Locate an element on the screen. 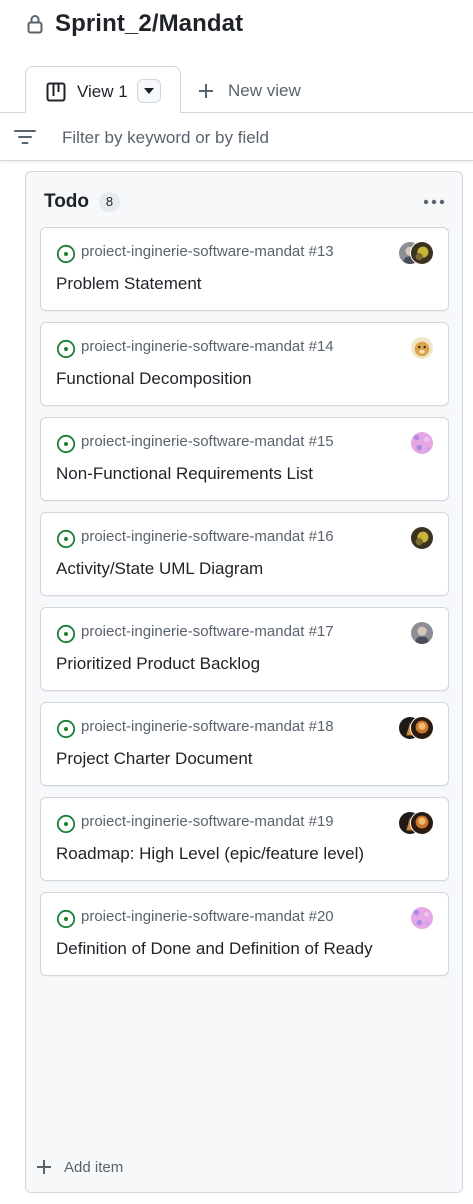 This screenshot has height=1204, width=473. filter-icon is located at coordinates (25, 137).